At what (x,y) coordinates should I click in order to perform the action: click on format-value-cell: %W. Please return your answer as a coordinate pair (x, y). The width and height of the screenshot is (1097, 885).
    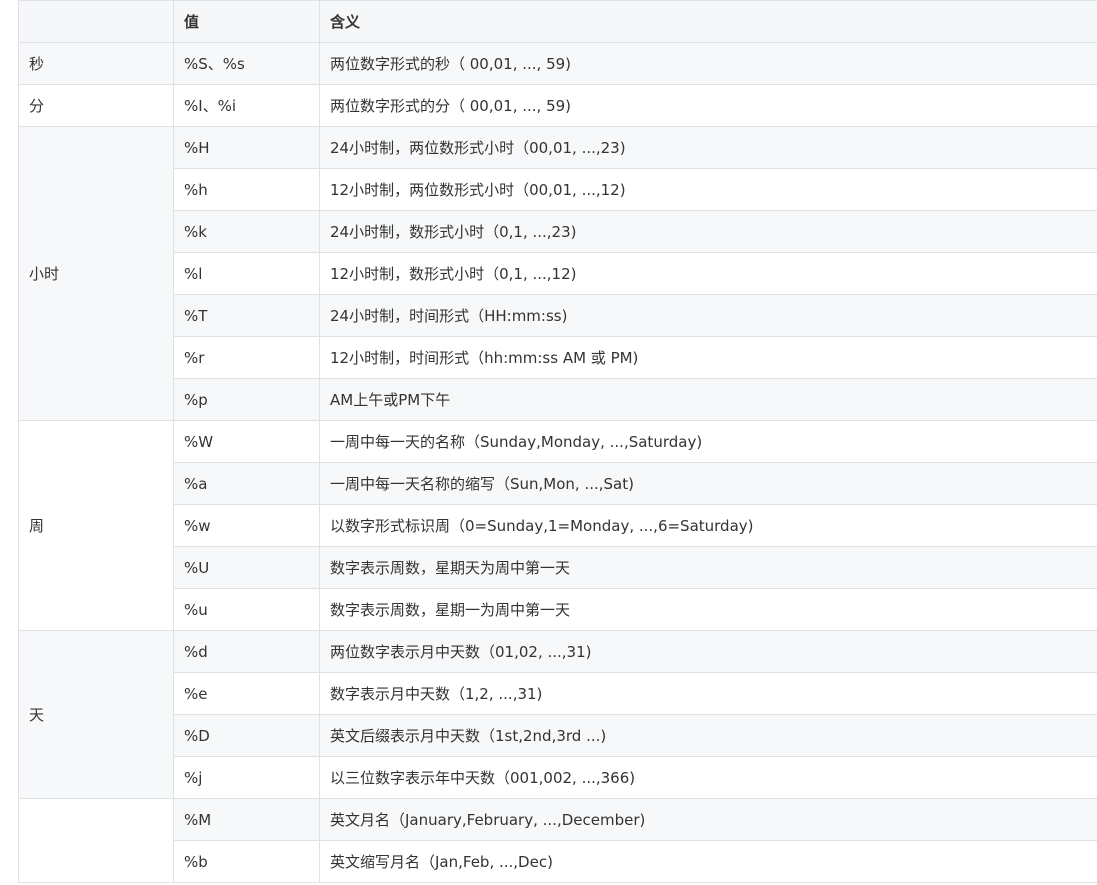
    Looking at the image, I should click on (246, 441).